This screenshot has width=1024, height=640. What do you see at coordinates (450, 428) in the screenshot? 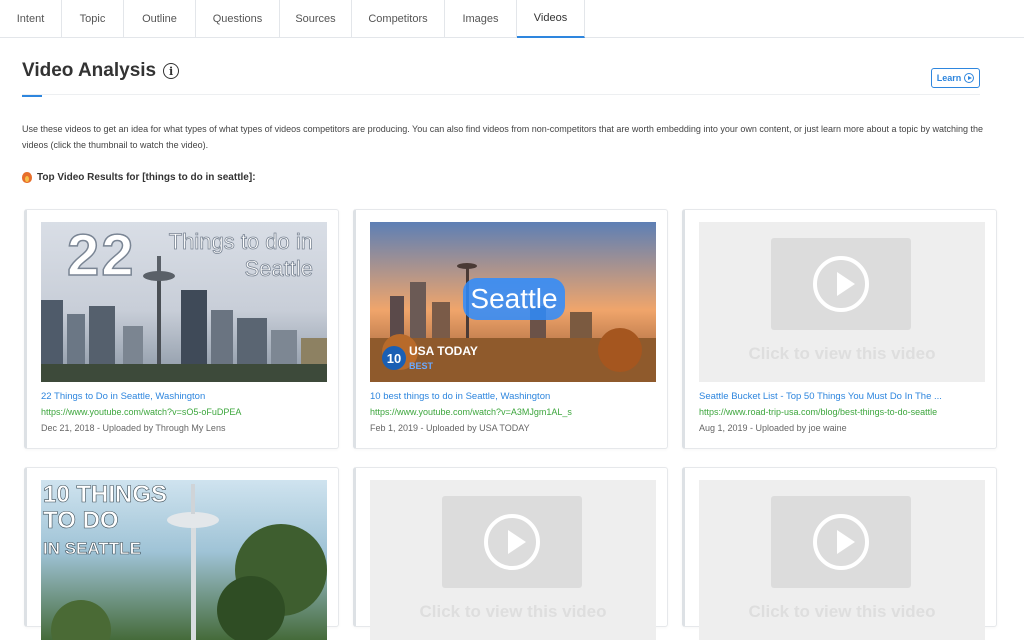
I see `video-meta-2: Feb 1, 2019 - Uploaded by USA TODAY` at bounding box center [450, 428].